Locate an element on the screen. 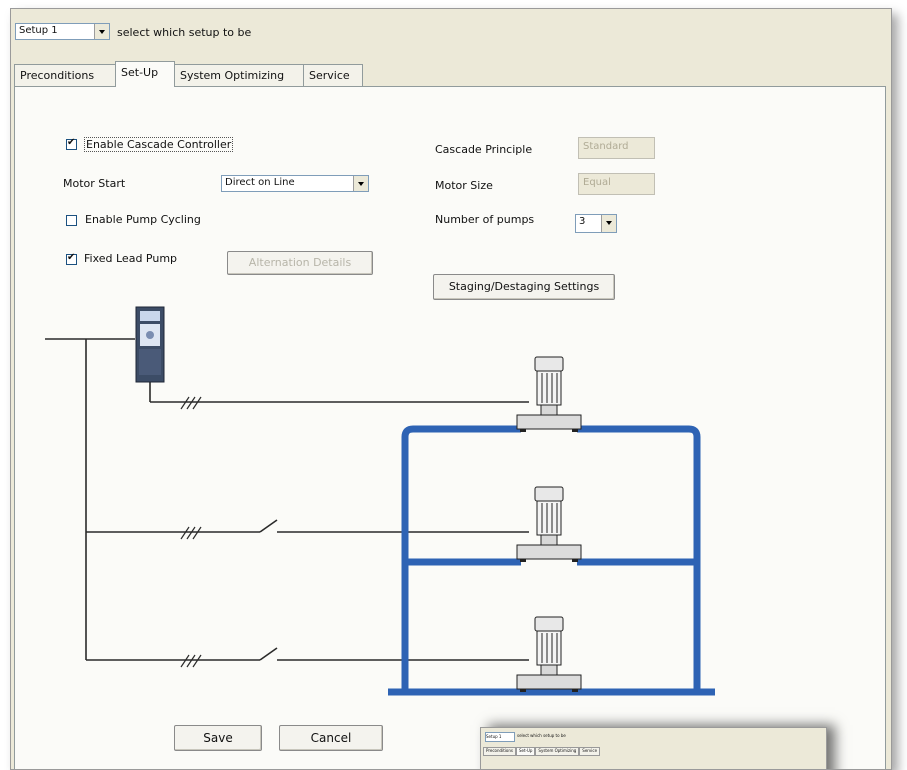  motor-start-value: Direct on Line is located at coordinates (260, 182).